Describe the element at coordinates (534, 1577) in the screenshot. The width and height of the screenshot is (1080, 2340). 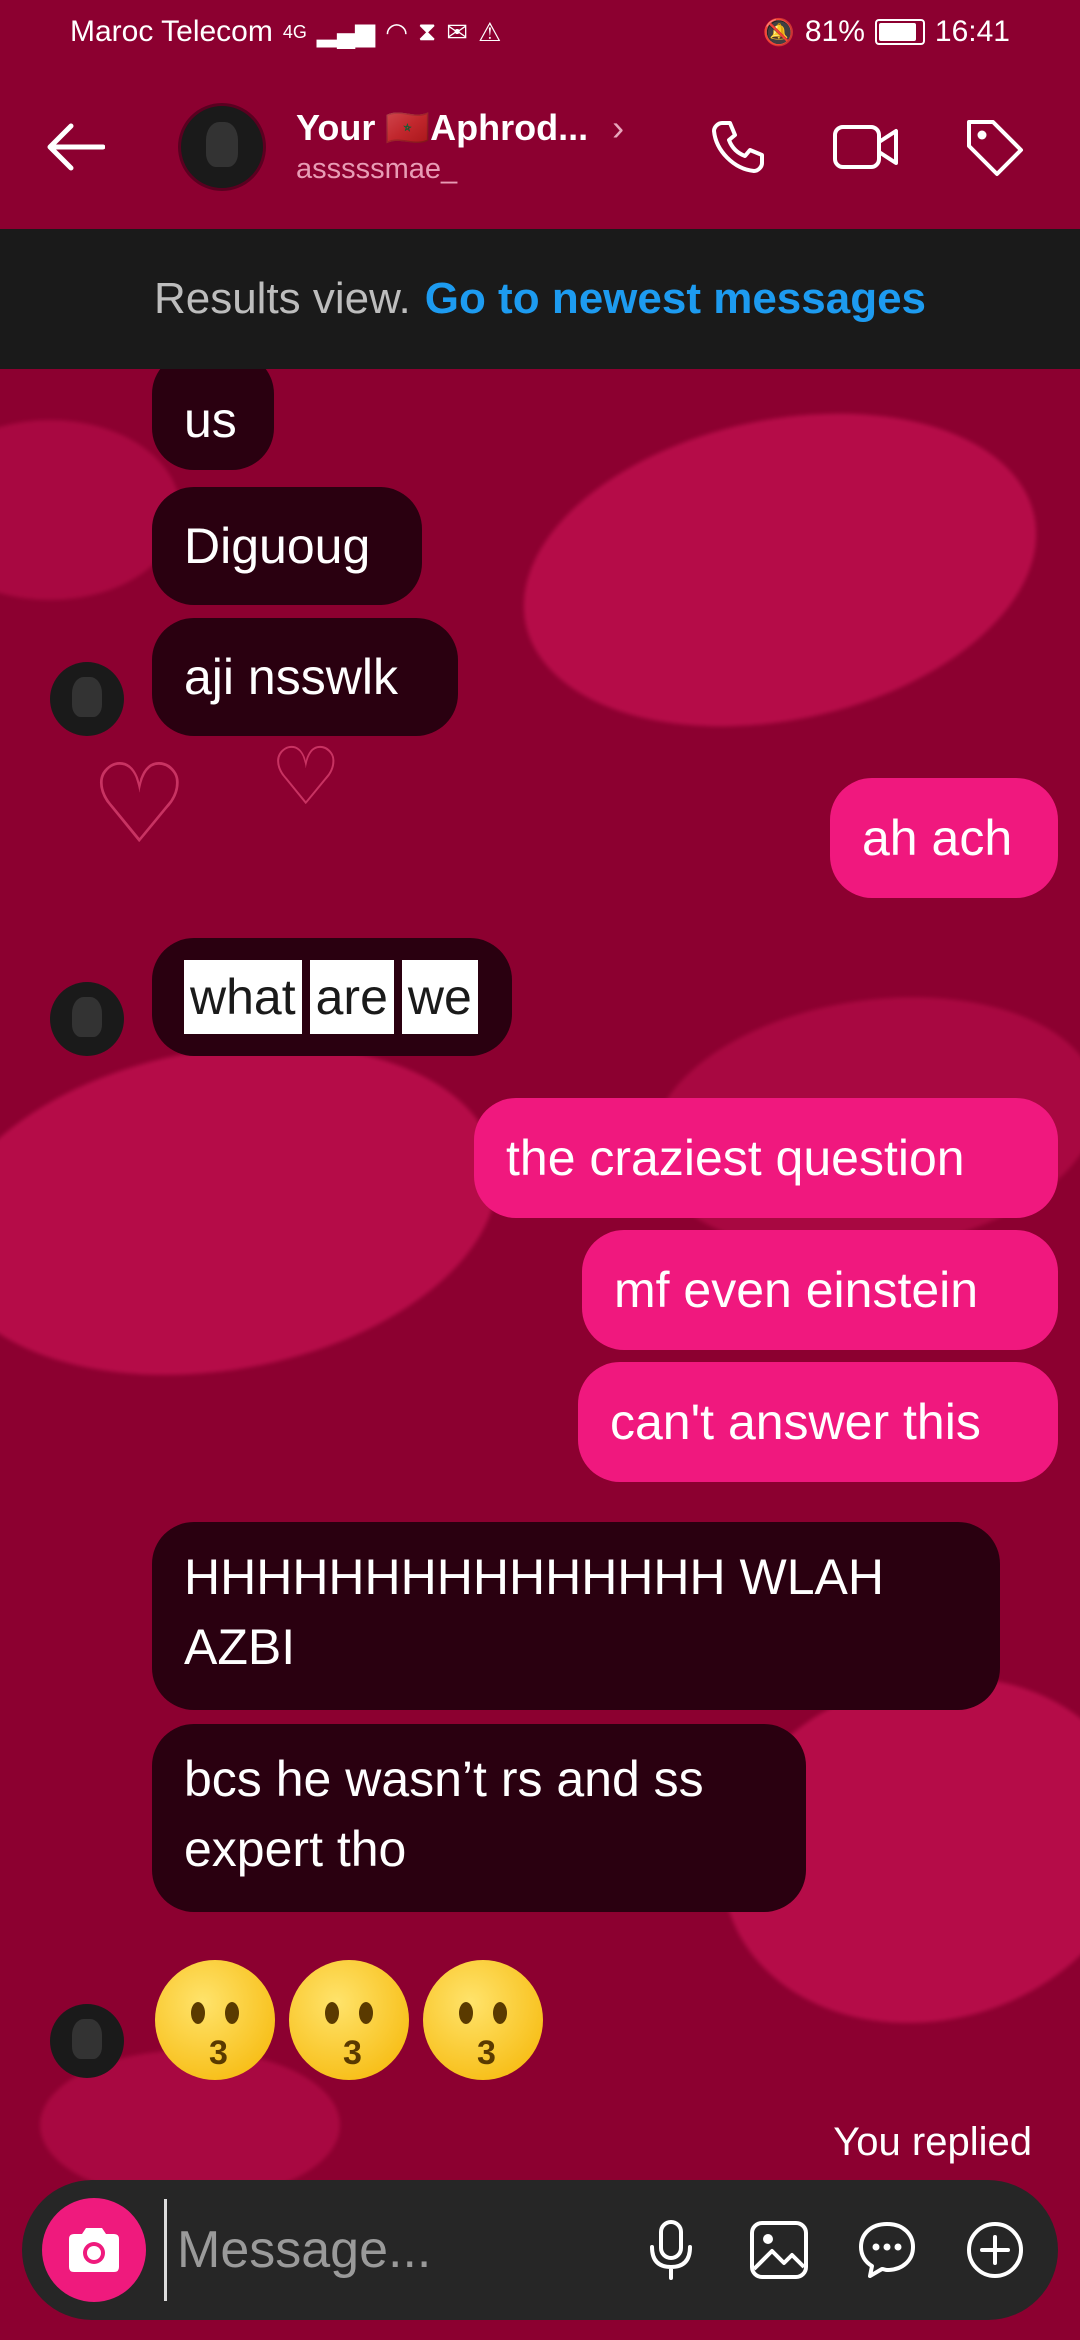
I see `message-text: HHHHHHHHHHHHHHH WLAH` at that location.